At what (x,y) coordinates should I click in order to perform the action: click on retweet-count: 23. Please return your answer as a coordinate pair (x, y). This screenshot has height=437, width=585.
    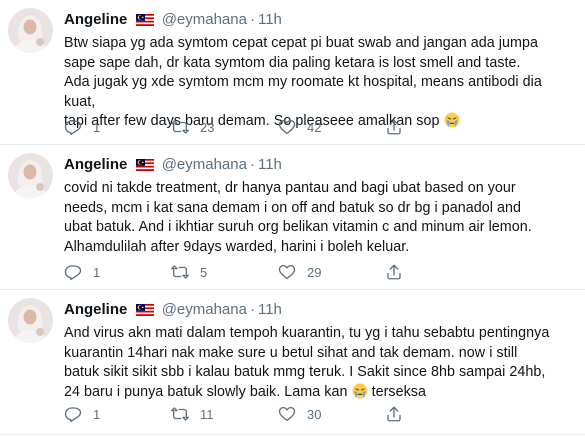
    Looking at the image, I should click on (207, 127).